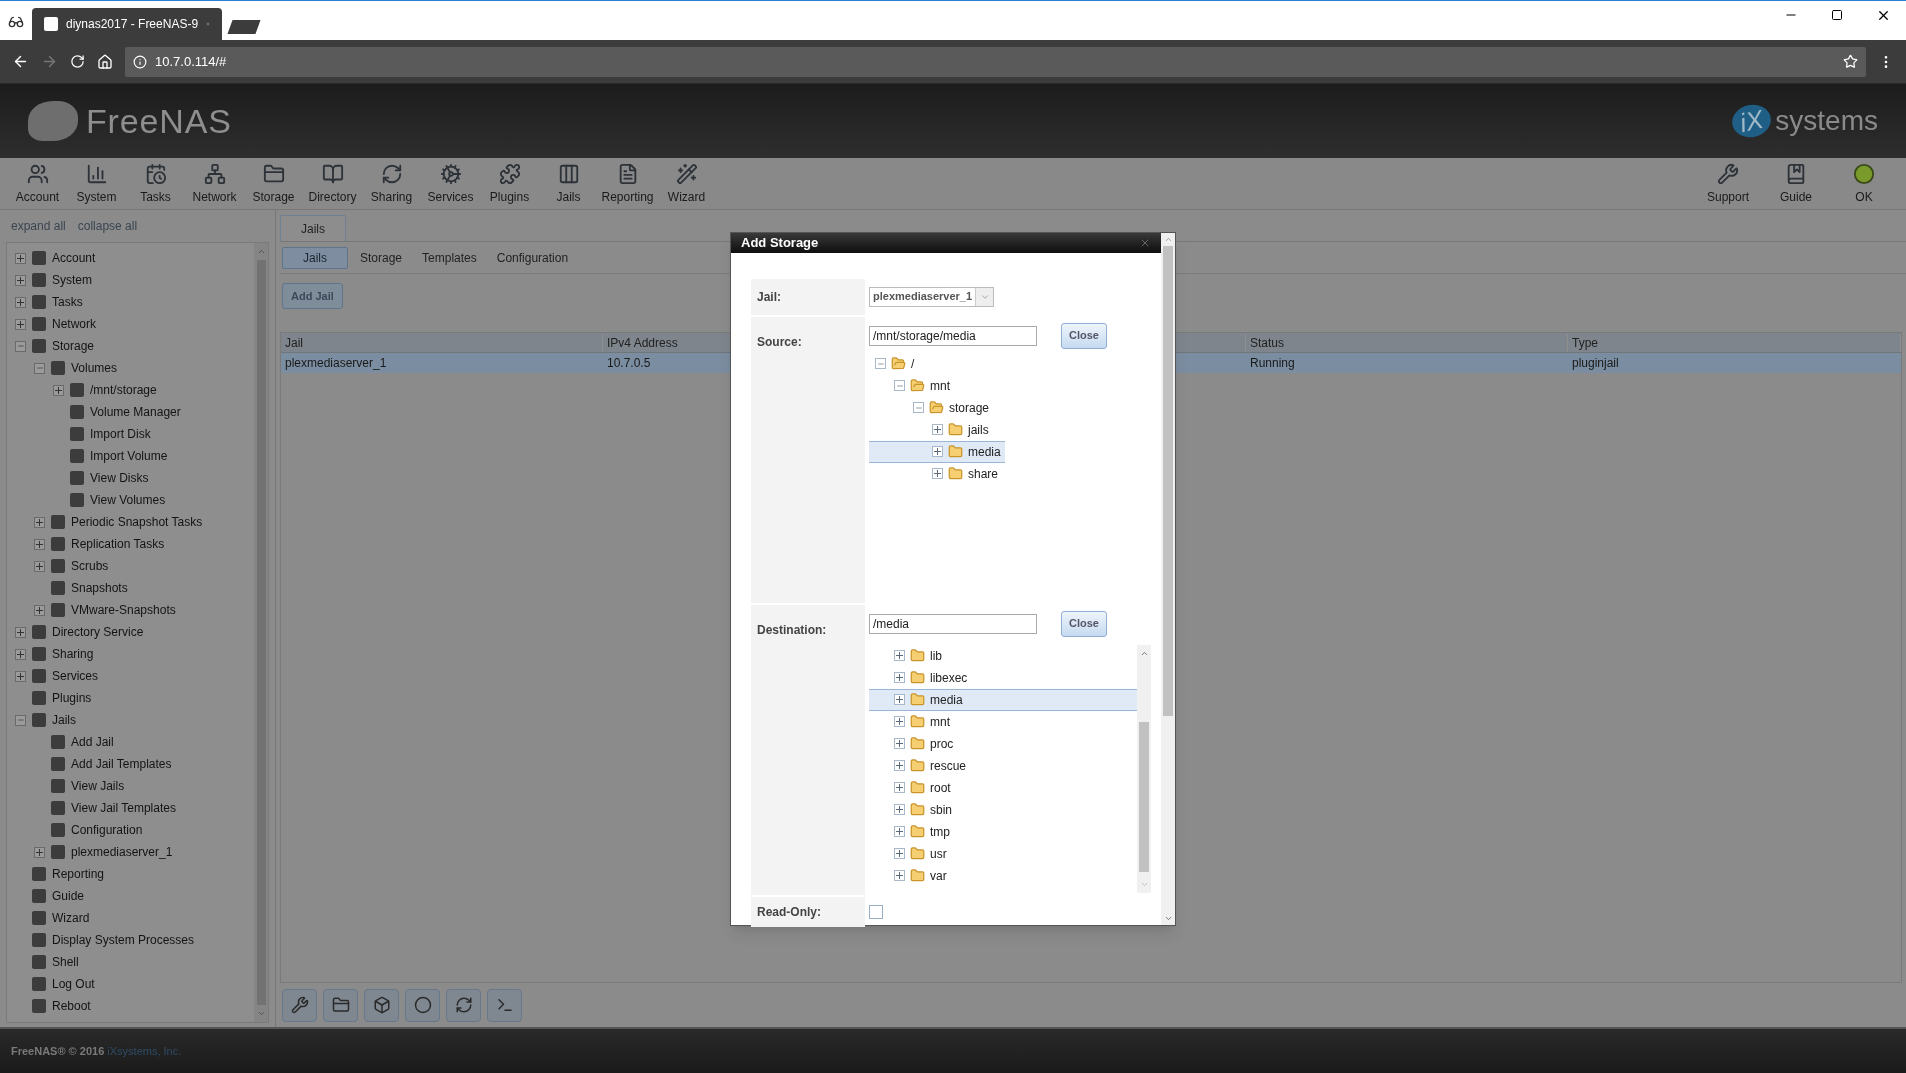 Image resolution: width=1906 pixels, height=1073 pixels. Describe the element at coordinates (792, 629) in the screenshot. I see `field-label: Destination:` at that location.